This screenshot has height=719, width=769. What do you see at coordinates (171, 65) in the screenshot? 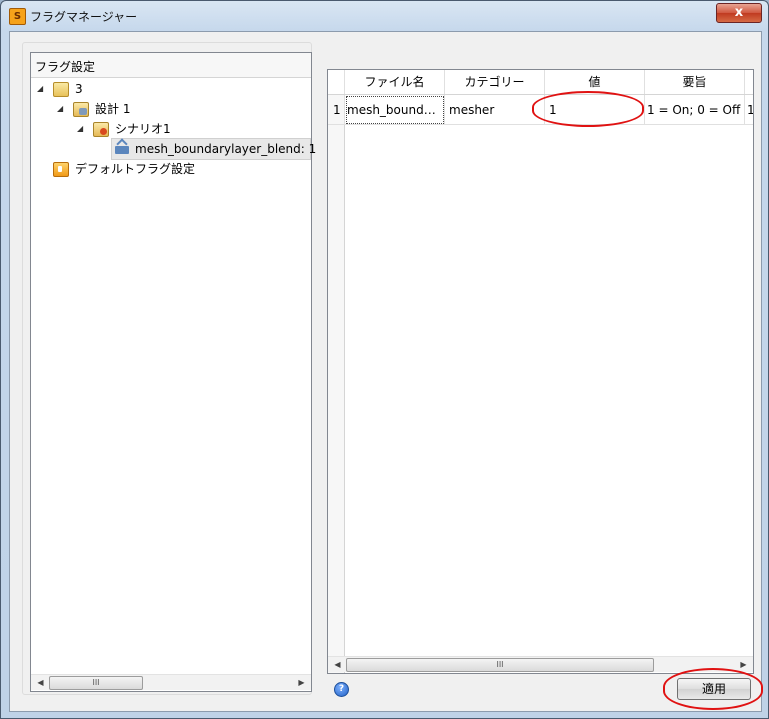
I see `tree-header: フラグ設定` at bounding box center [171, 65].